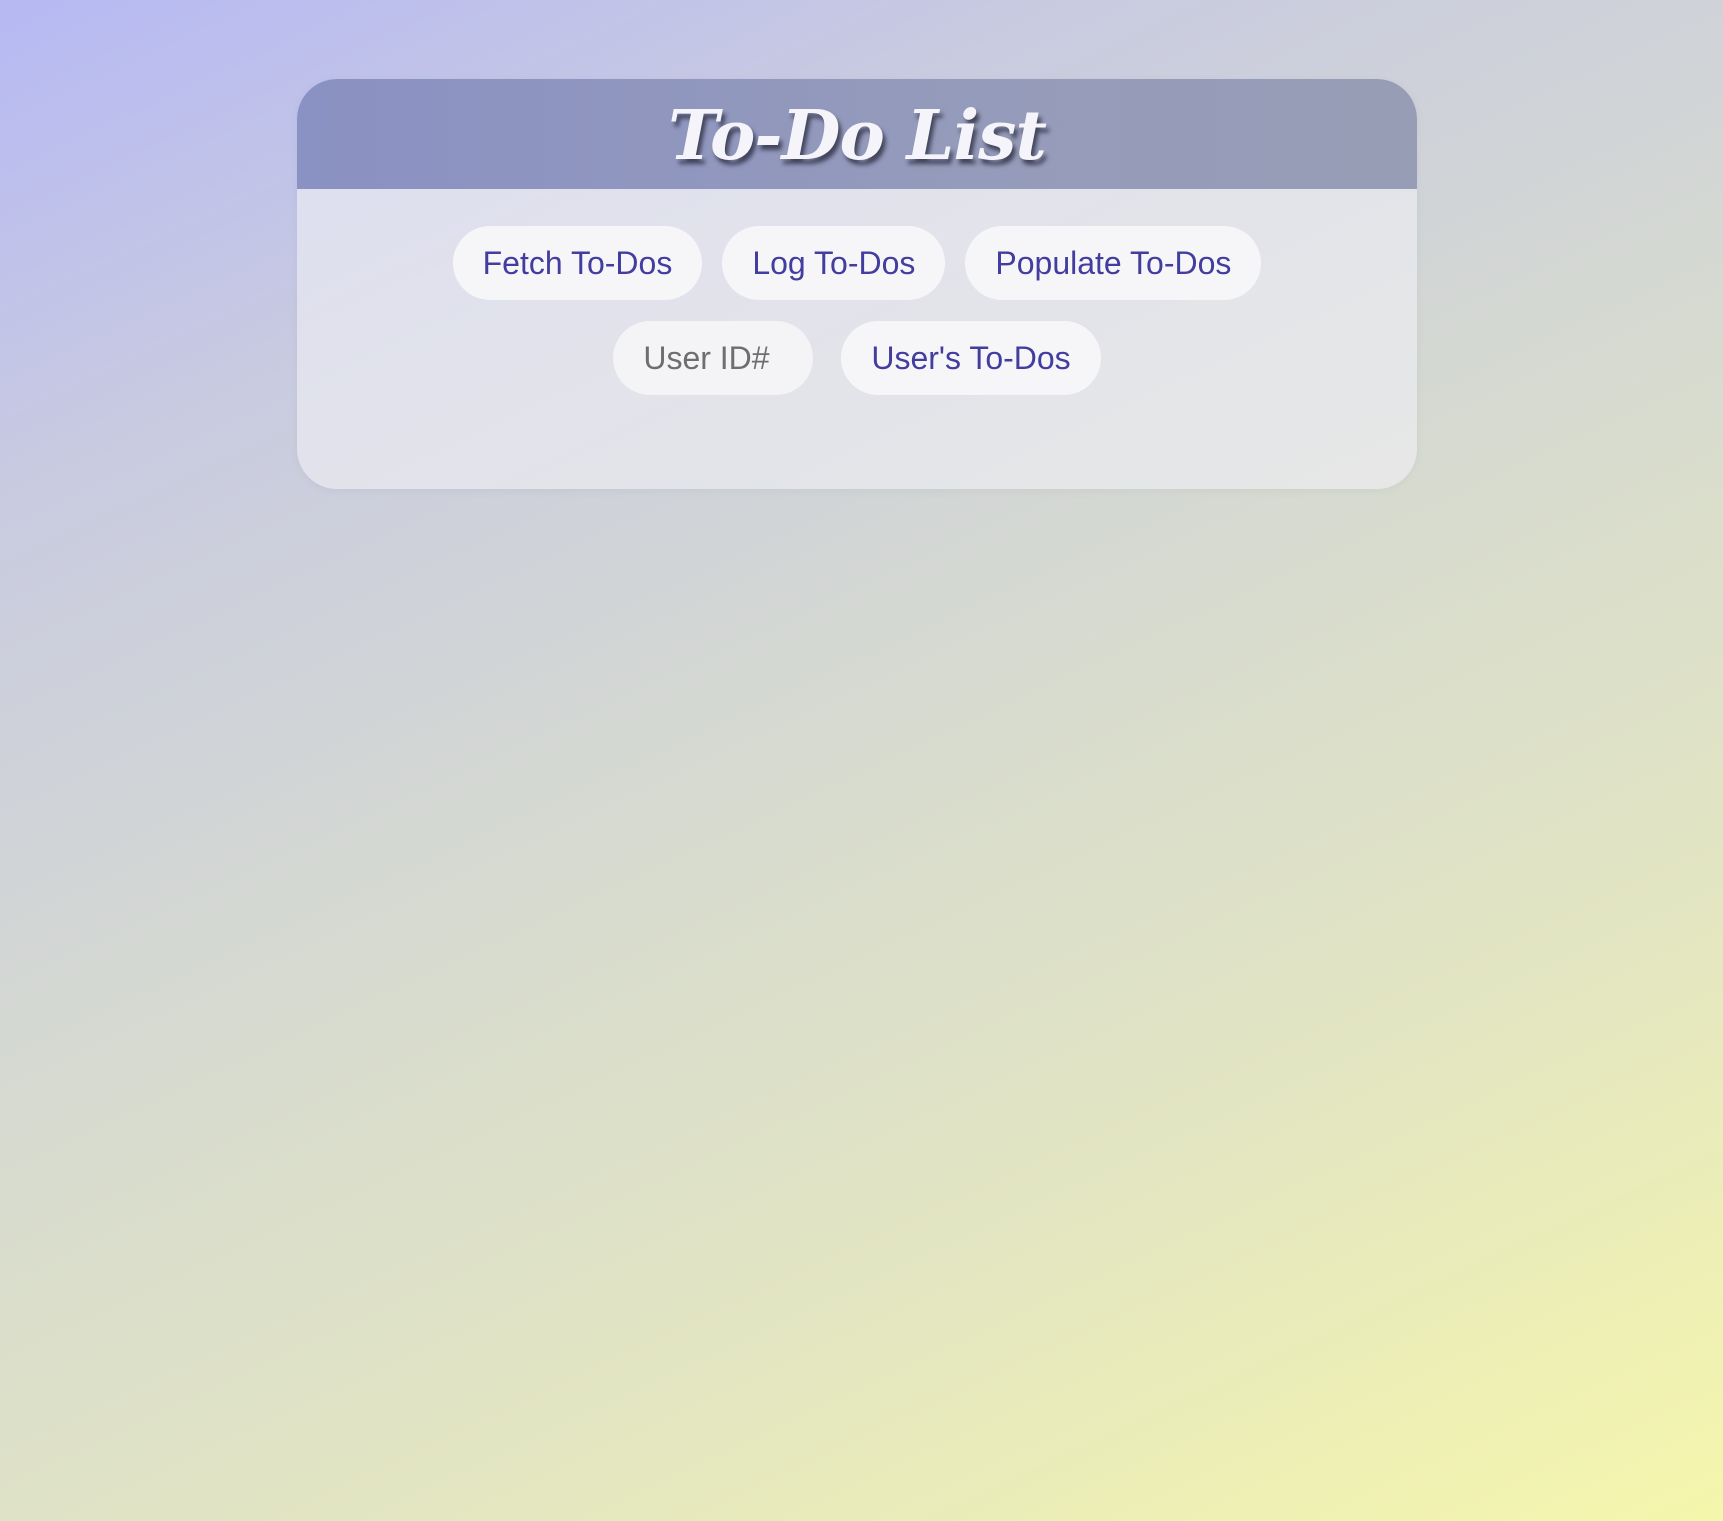 The height and width of the screenshot is (1521, 1723). I want to click on page-title: To-Do List, so click(857, 136).